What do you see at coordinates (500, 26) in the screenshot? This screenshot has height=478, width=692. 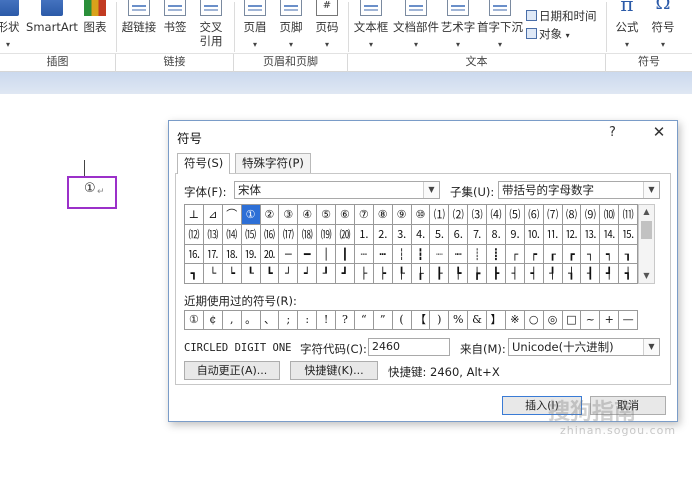 I see `drop-cap-button: 首字下沉 ▾` at bounding box center [500, 26].